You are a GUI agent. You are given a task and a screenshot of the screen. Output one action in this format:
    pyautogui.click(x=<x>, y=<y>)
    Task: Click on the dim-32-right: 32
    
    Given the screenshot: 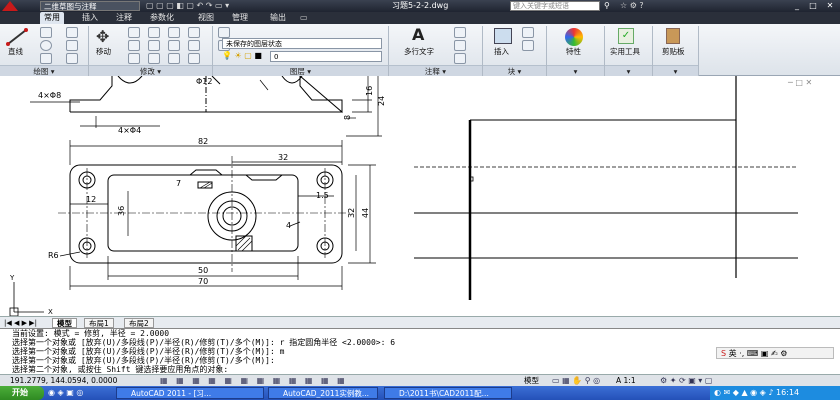 What is the action you would take?
    pyautogui.click(x=351, y=213)
    